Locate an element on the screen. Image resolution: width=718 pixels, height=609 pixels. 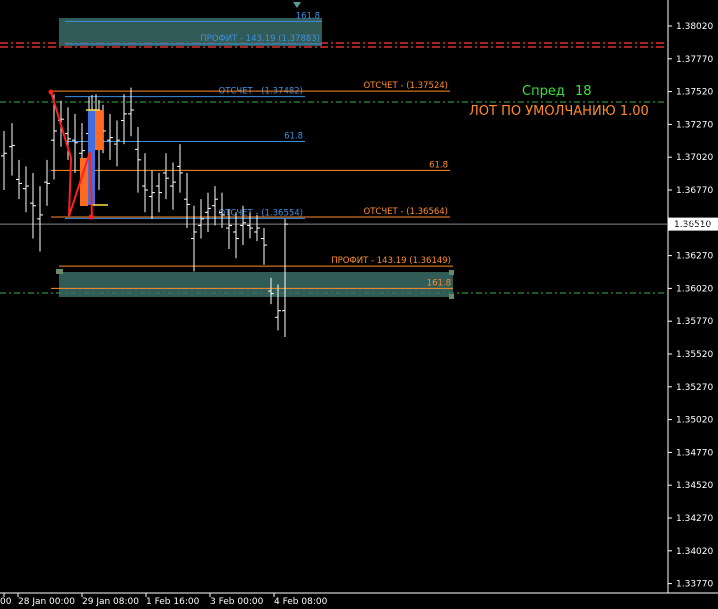
price-tick-label: 1.34770 is located at coordinates (694, 453).